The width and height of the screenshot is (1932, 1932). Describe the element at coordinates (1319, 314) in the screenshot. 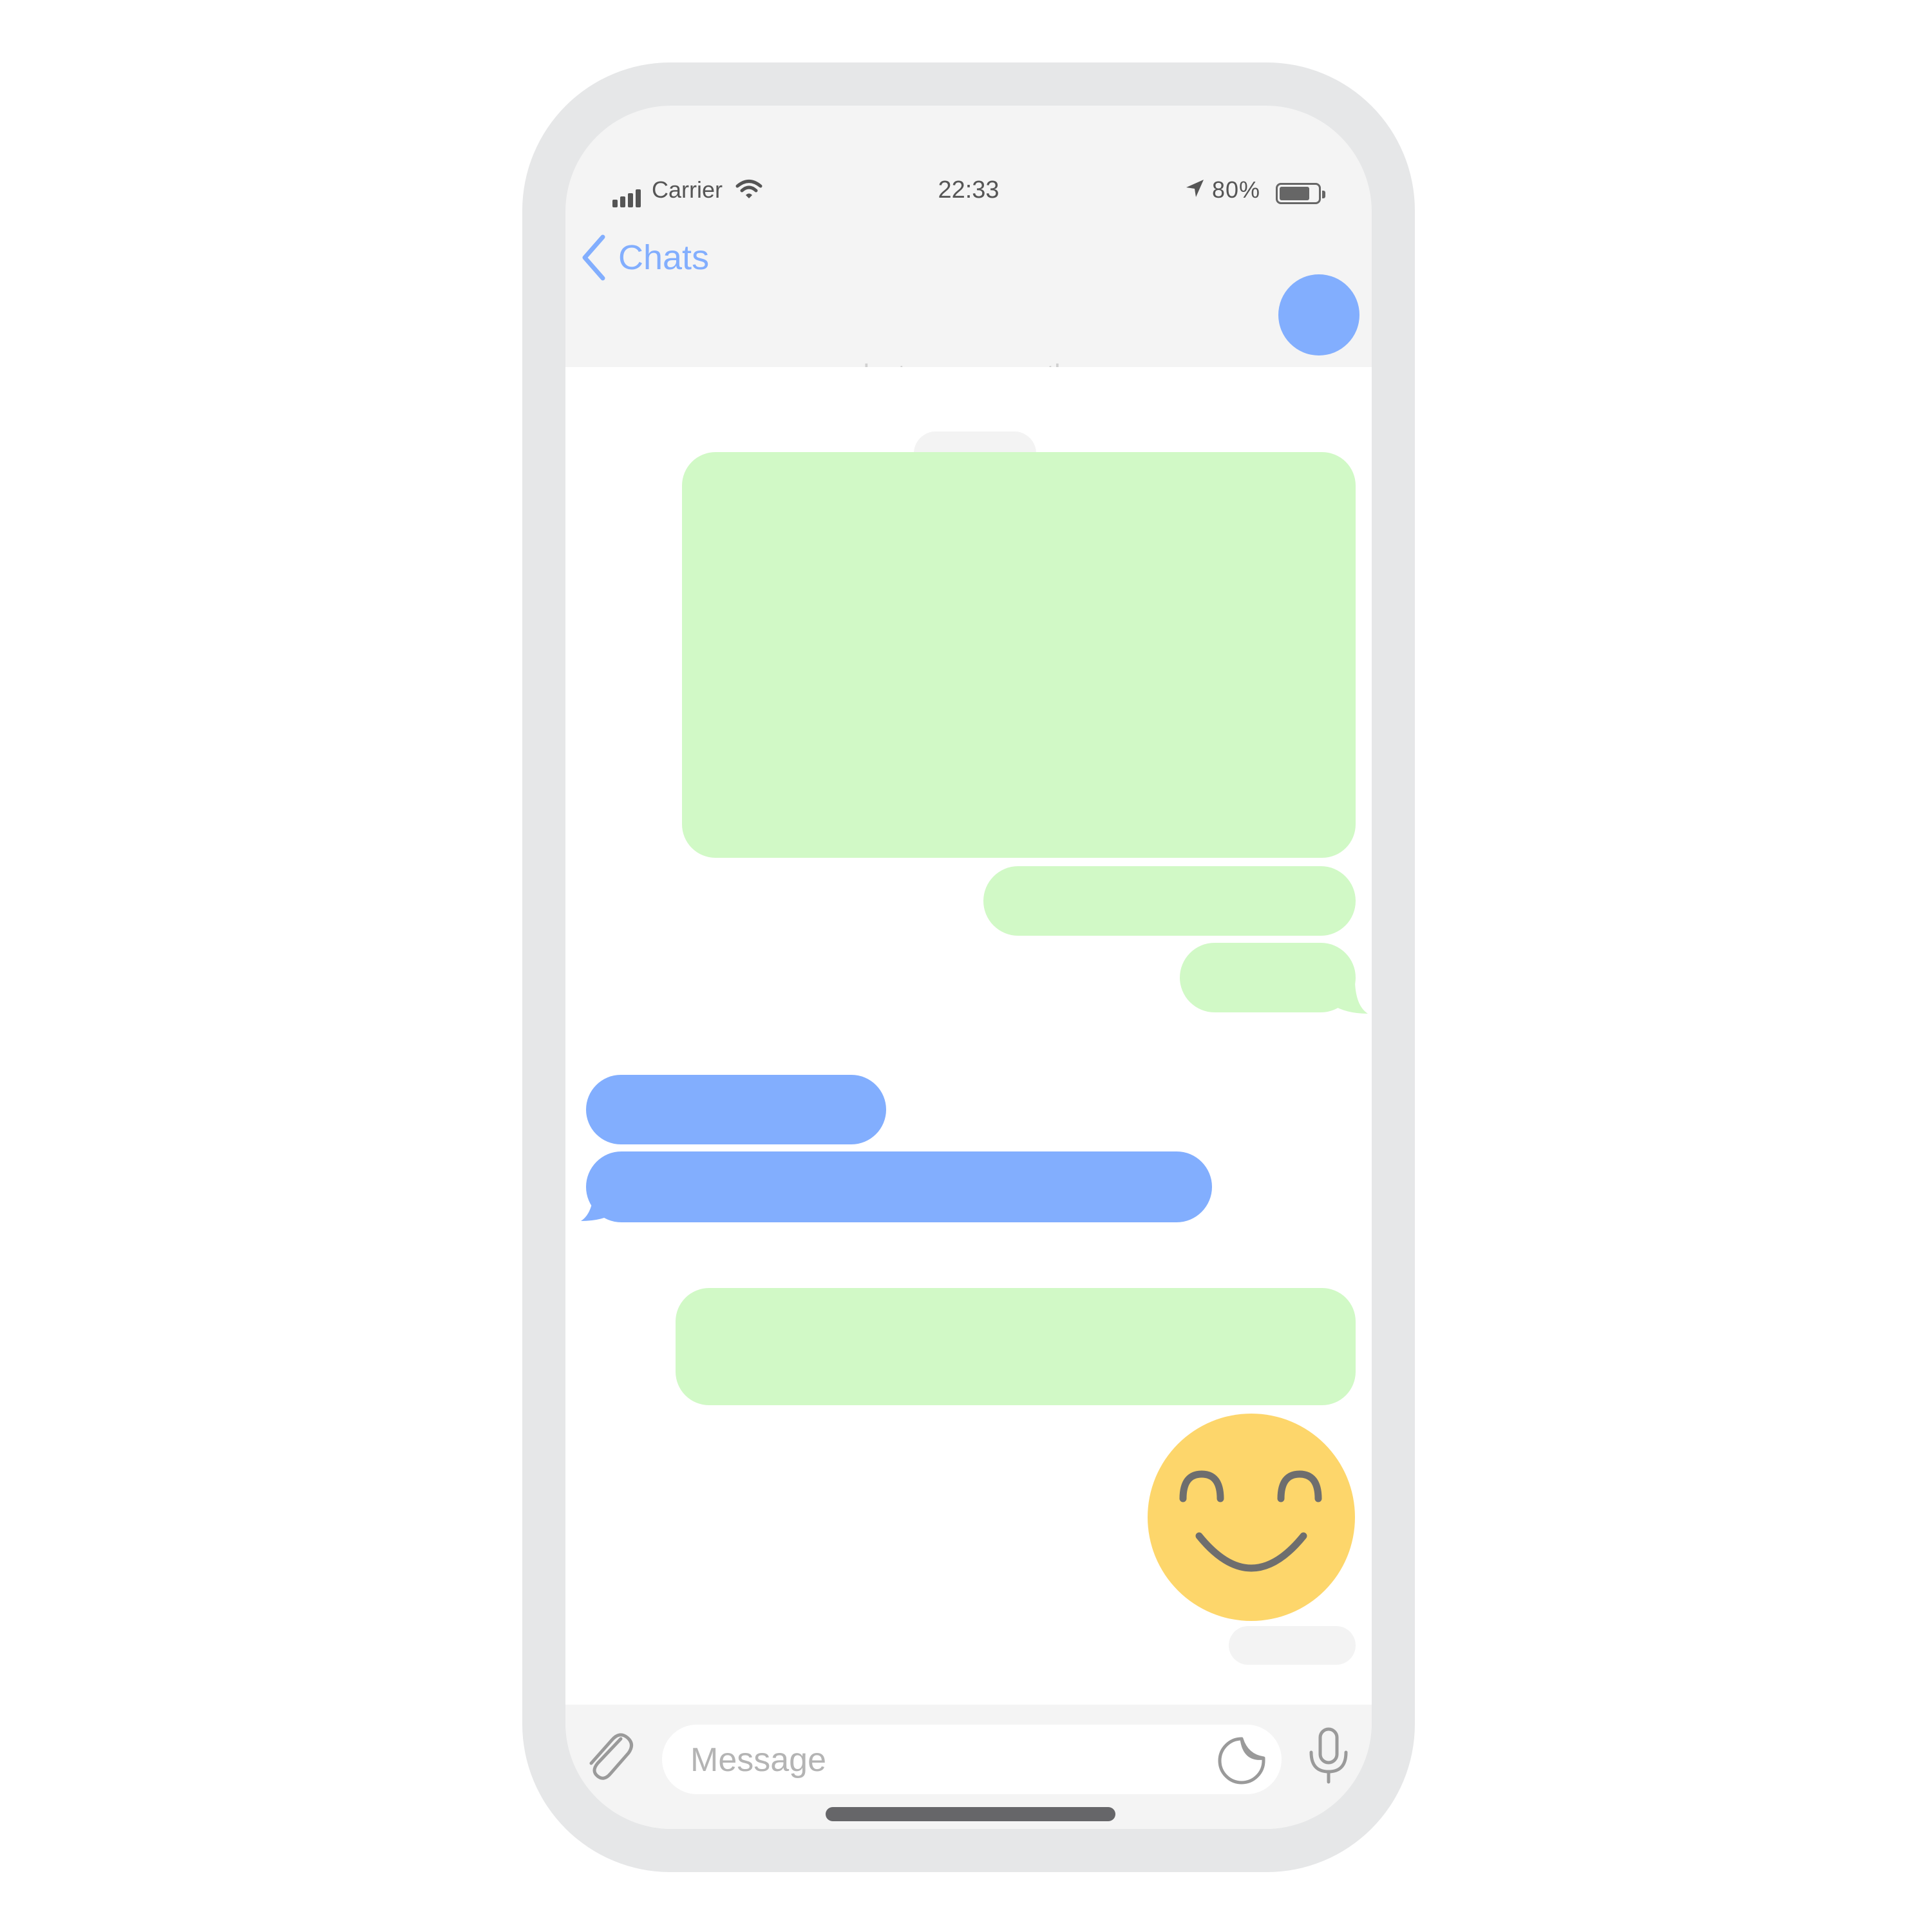

I see `avatar` at that location.